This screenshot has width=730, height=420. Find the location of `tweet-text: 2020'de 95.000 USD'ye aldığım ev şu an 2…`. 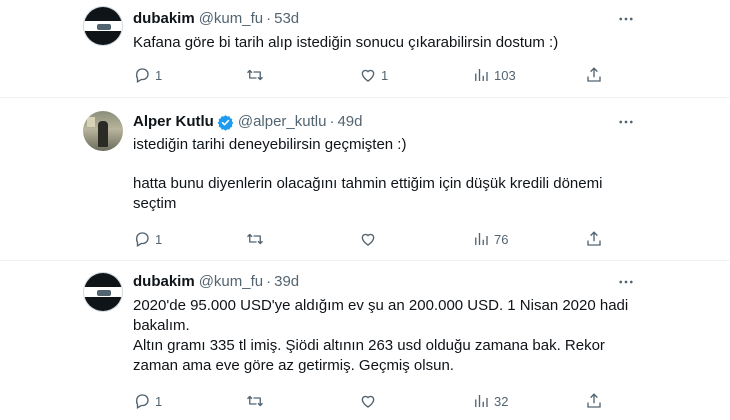

tweet-text: 2020'de 95.000 USD'ye aldığım ev şu an 2… is located at coordinates (388, 336).